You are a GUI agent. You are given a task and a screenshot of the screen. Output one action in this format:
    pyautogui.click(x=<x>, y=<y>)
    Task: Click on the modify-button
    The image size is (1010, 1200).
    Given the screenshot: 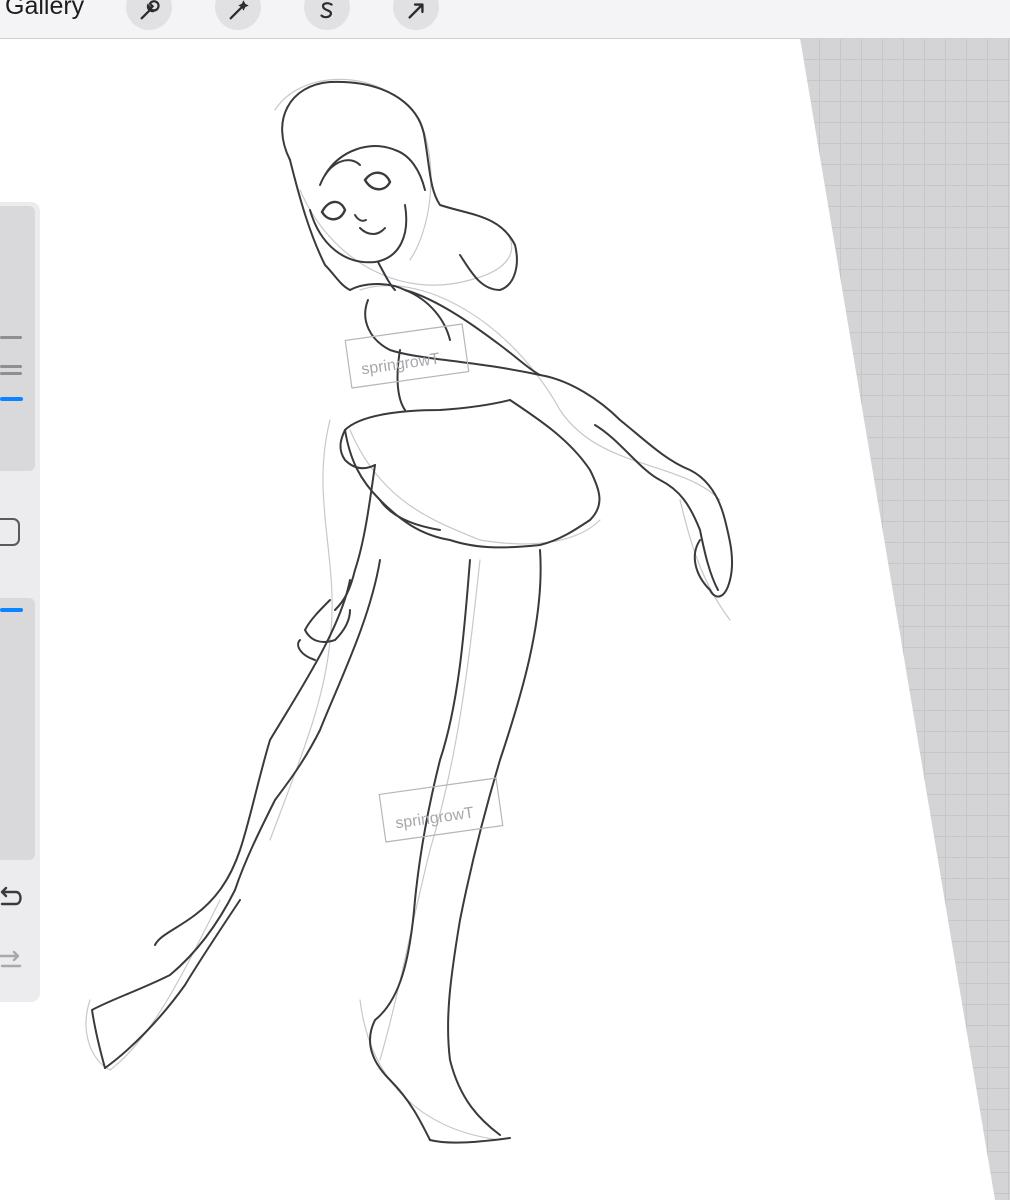 What is the action you would take?
    pyautogui.click(x=10, y=532)
    